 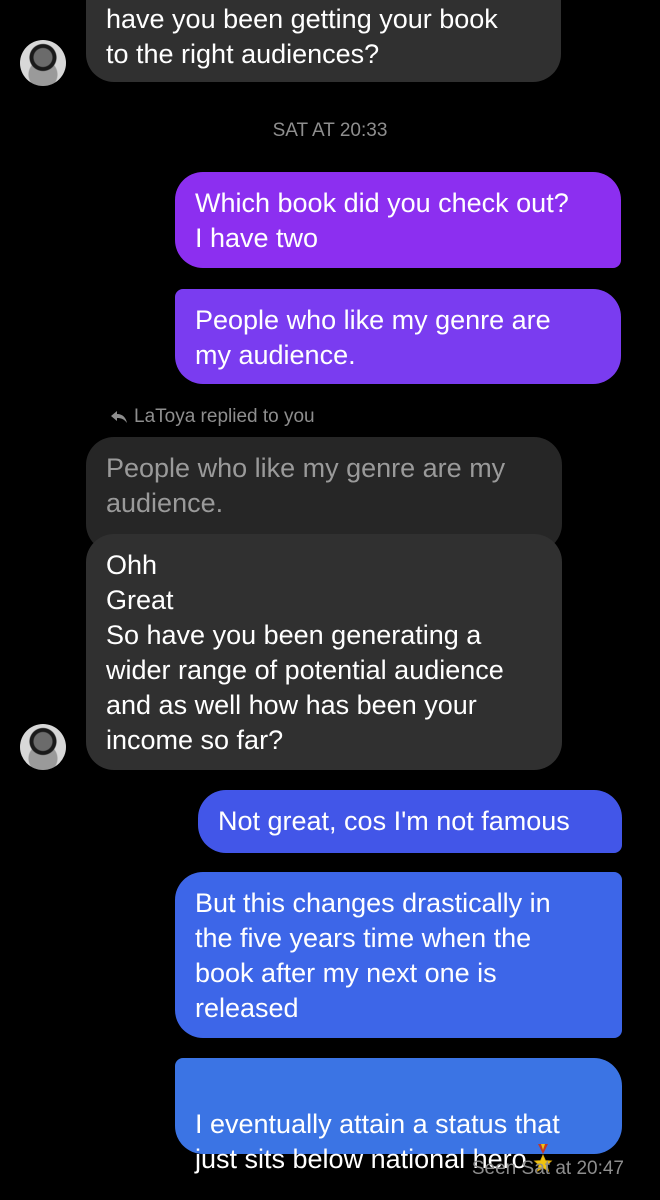 What do you see at coordinates (224, 416) in the screenshot?
I see `reply-indicator-label: LaToya replied to you` at bounding box center [224, 416].